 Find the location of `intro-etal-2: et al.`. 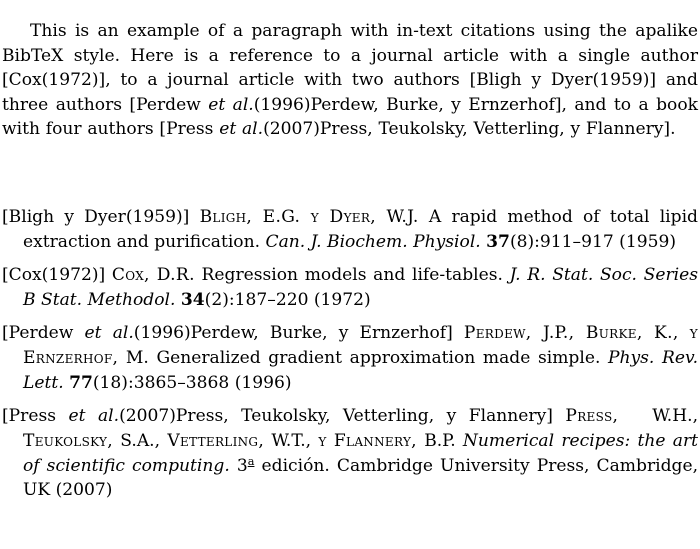

intro-etal-2: et al. is located at coordinates (241, 129).